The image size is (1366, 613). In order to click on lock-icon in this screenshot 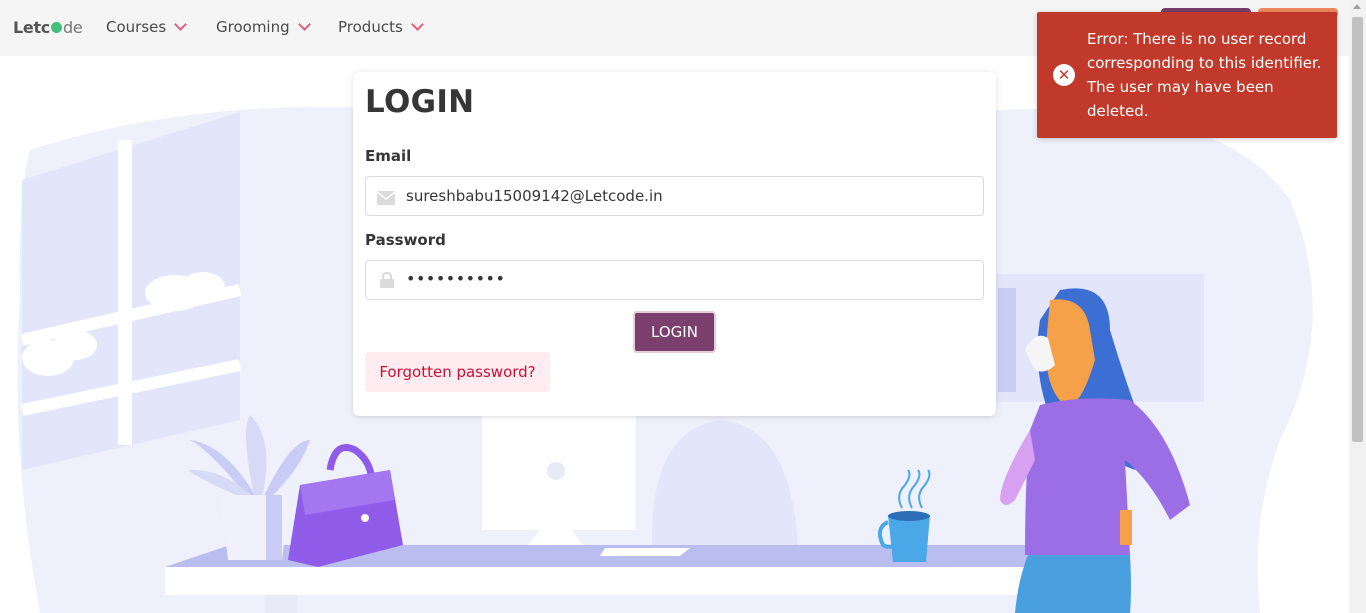, I will do `click(387, 280)`.